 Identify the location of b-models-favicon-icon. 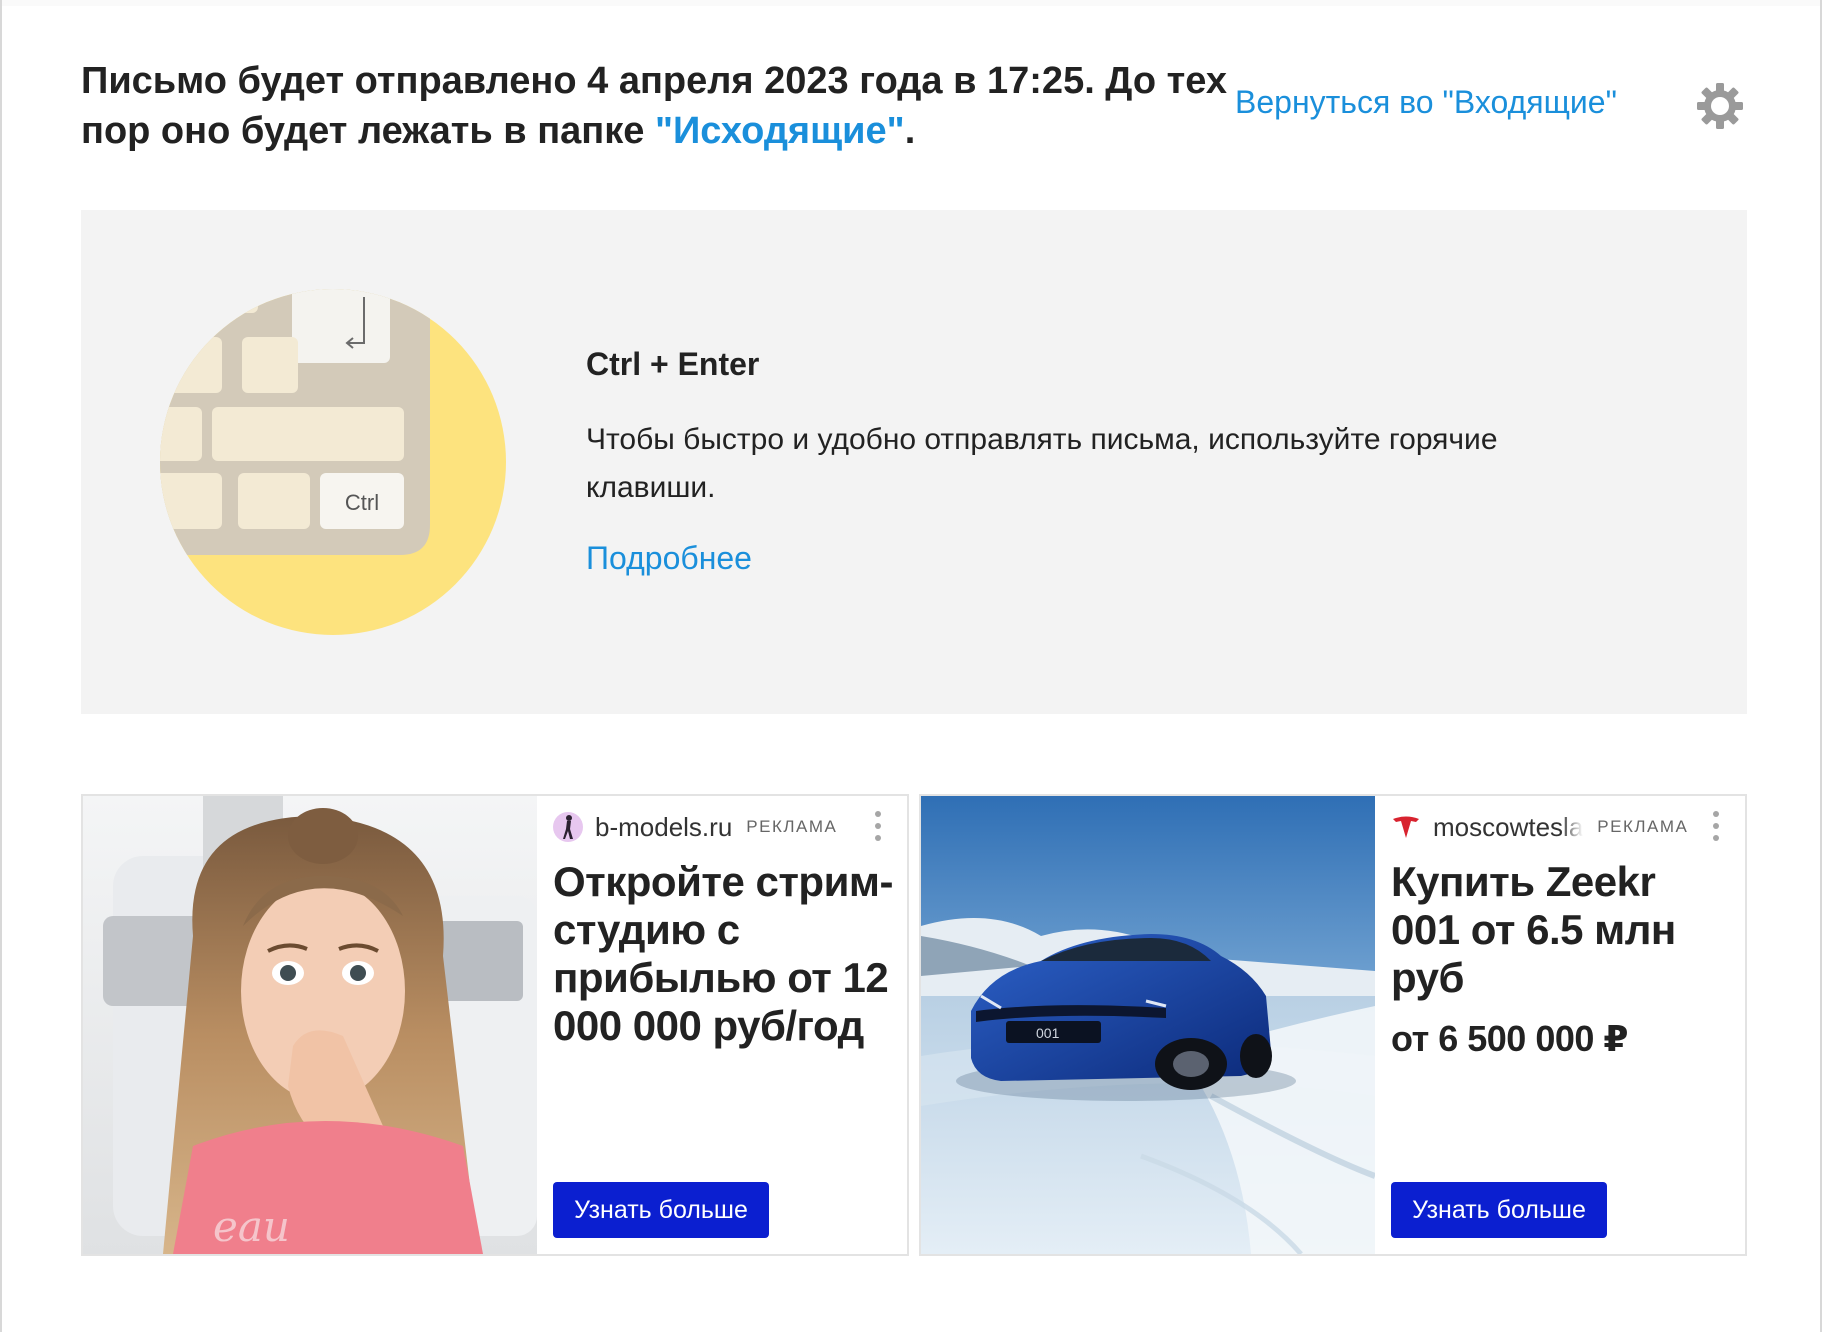
(568, 827).